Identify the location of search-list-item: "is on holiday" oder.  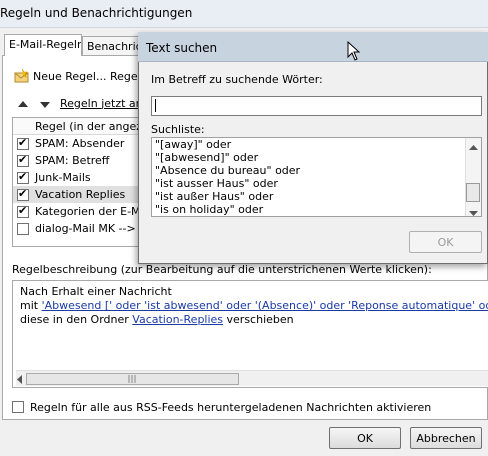
(316, 209).